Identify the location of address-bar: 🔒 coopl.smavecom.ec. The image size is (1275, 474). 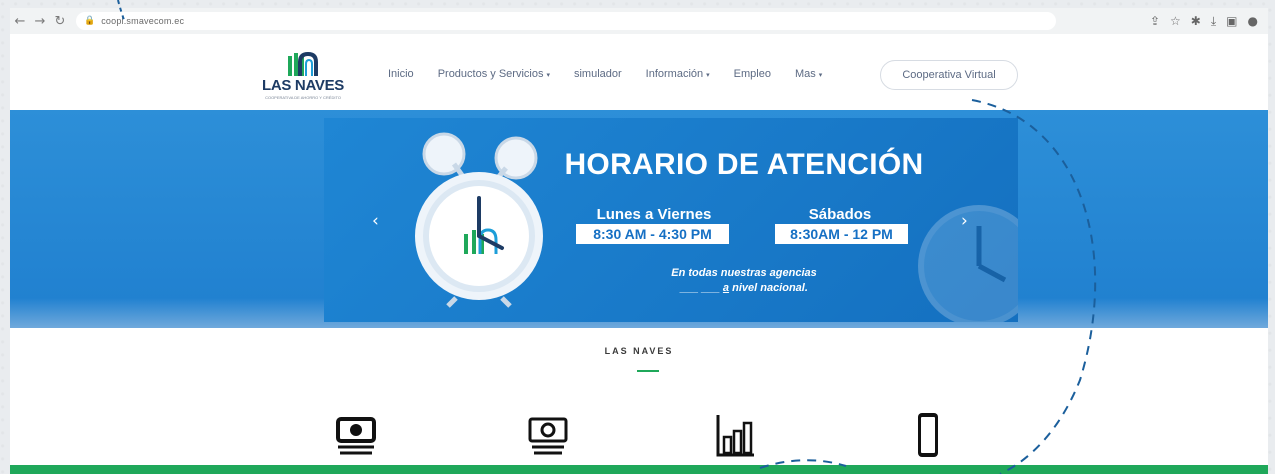
(566, 21).